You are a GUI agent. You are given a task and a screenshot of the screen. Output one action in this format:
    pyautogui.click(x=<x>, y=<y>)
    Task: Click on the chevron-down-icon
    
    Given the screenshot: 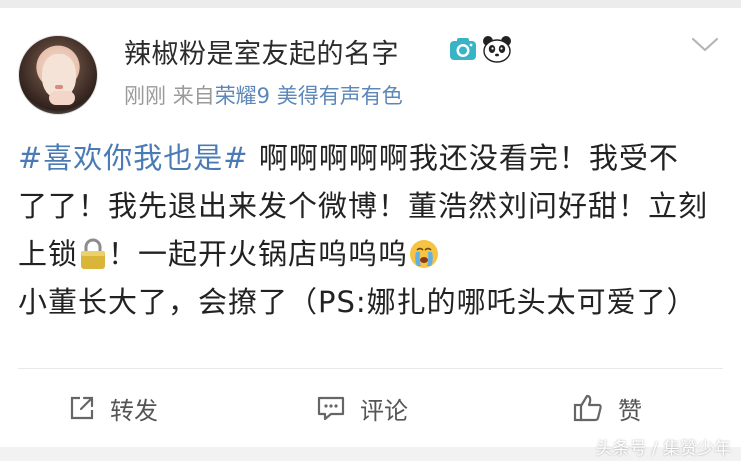 What is the action you would take?
    pyautogui.click(x=705, y=45)
    